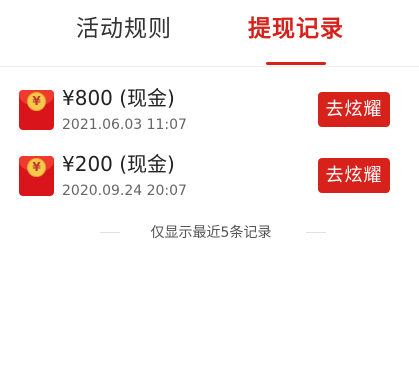 Image resolution: width=419 pixels, height=378 pixels. I want to click on footer-note-text: 仅显示最近5条记录, so click(211, 233).